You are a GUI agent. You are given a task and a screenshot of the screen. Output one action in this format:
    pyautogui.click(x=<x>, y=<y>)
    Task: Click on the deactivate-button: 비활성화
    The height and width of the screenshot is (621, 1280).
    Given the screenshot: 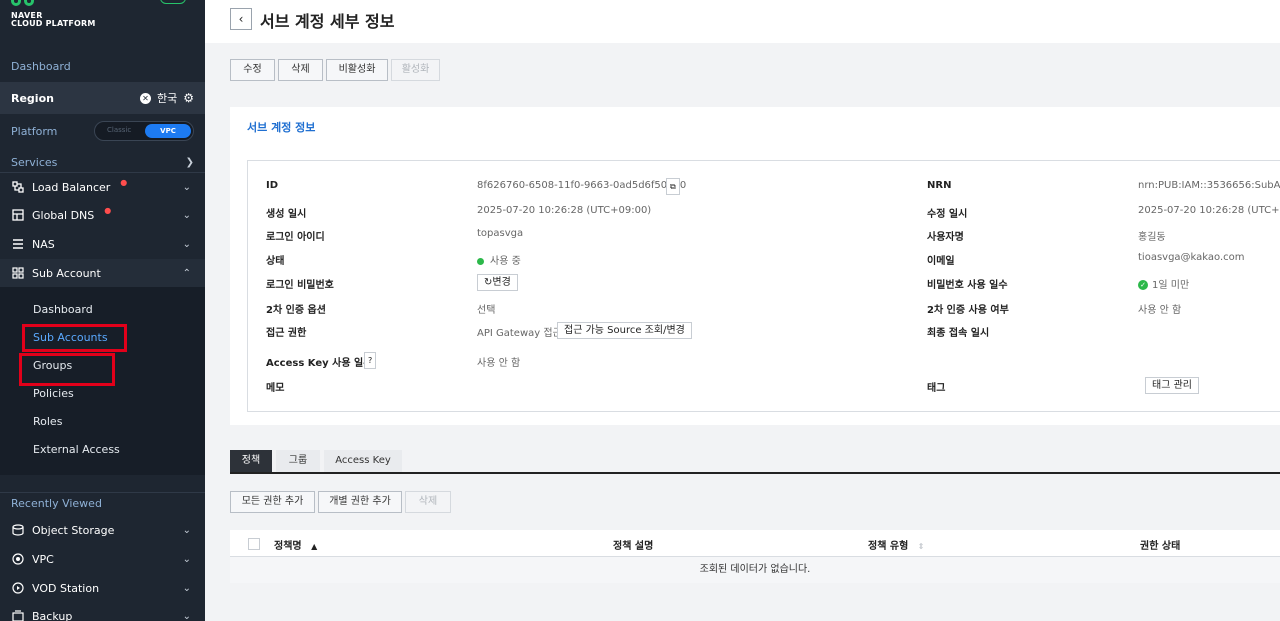 What is the action you would take?
    pyautogui.click(x=357, y=70)
    